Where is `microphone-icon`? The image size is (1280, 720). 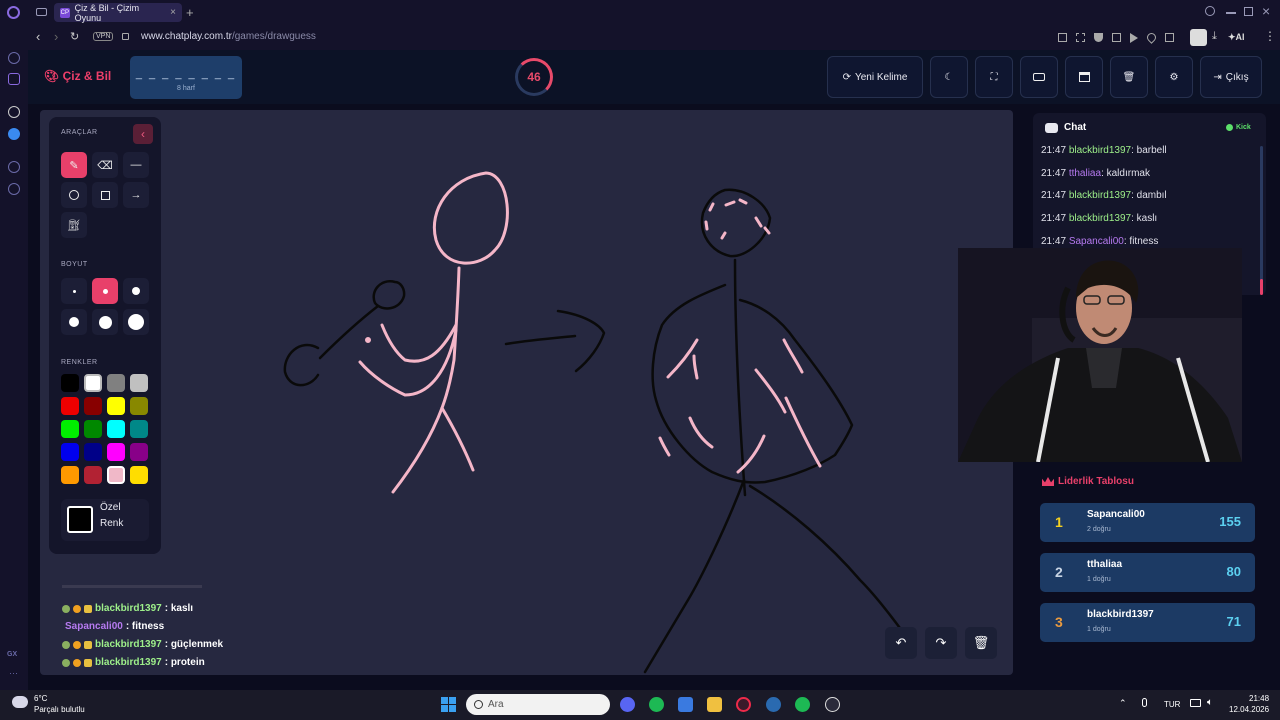 microphone-icon is located at coordinates (1144, 702).